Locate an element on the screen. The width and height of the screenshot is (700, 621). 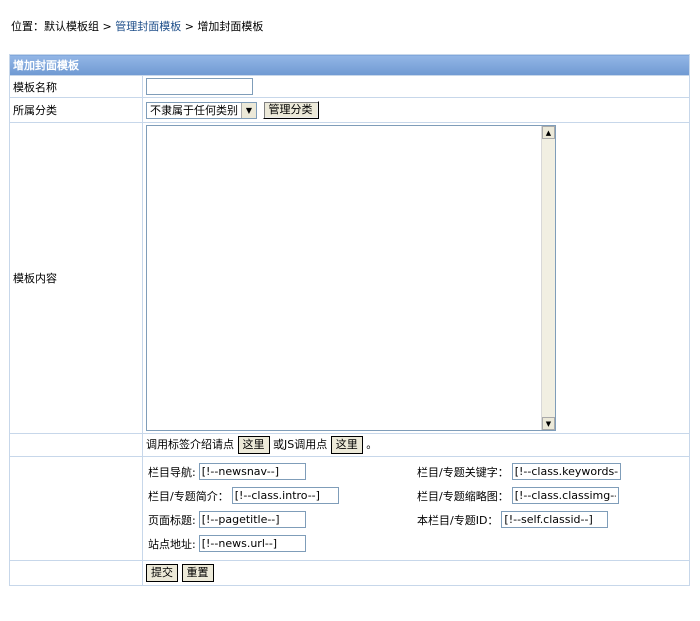
var-keywords: 栏目/专题关键字： is located at coordinates (519, 471).